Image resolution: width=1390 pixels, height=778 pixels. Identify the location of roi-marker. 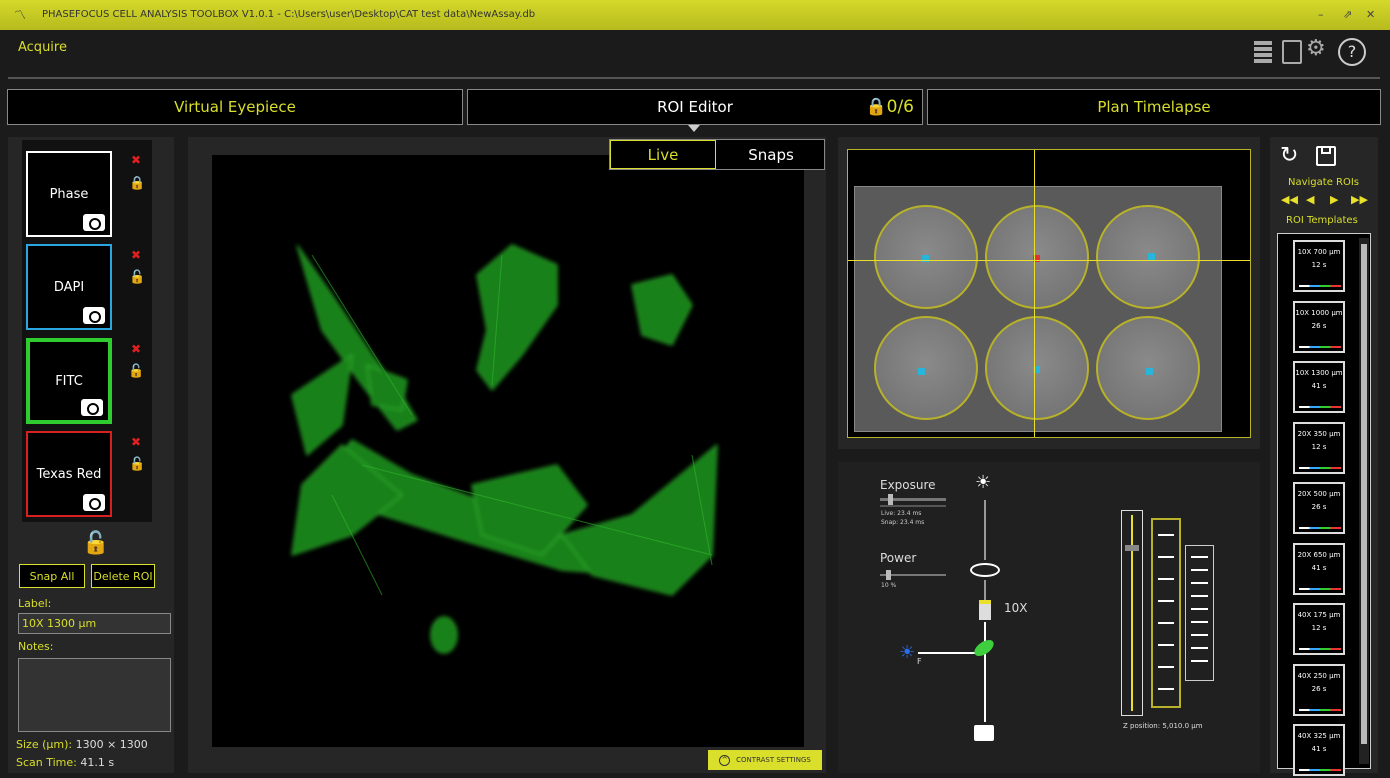
(1151, 256).